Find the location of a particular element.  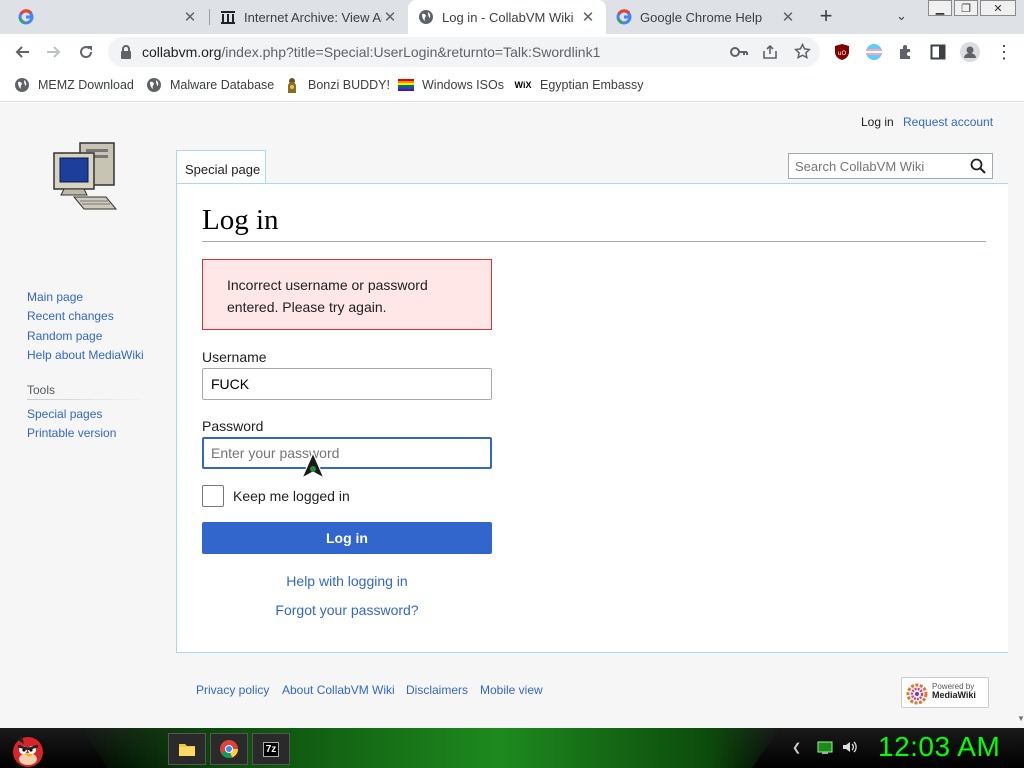

tray-volume-icon is located at coordinates (849, 747).